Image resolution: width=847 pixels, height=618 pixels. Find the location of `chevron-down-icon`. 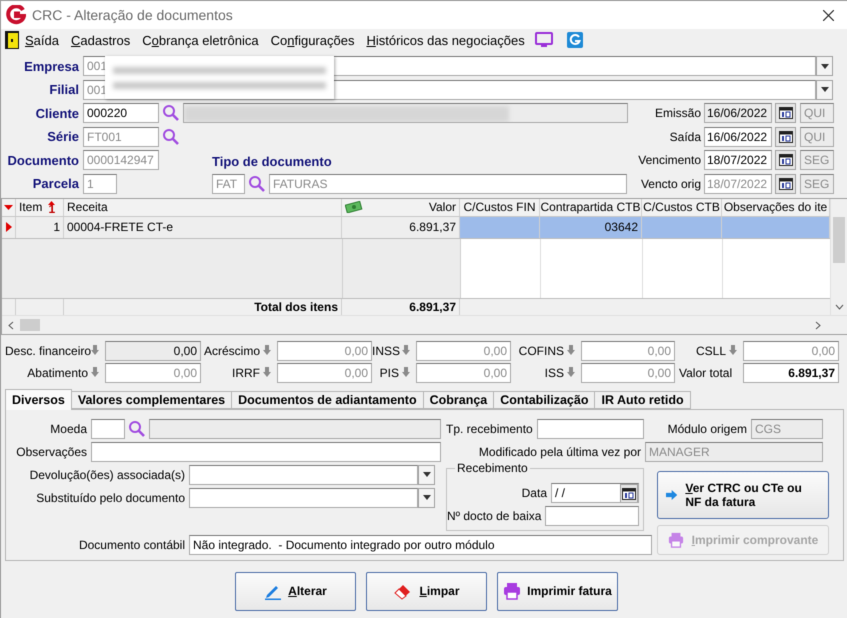

chevron-down-icon is located at coordinates (839, 307).